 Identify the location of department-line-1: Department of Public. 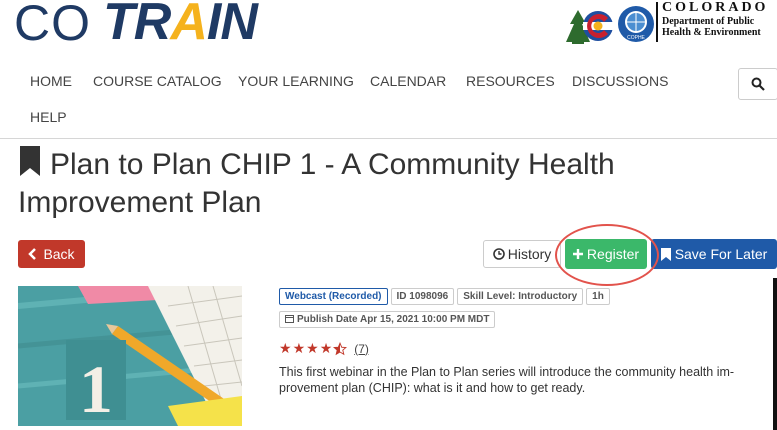
(708, 21).